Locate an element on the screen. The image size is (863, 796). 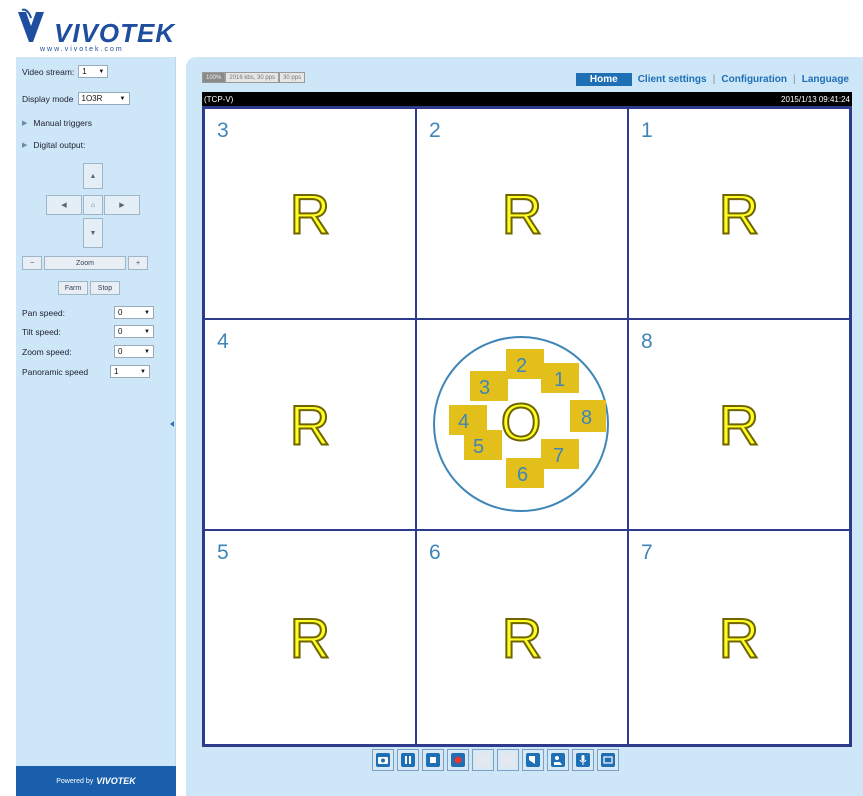
volume-icon is located at coordinates (533, 760).